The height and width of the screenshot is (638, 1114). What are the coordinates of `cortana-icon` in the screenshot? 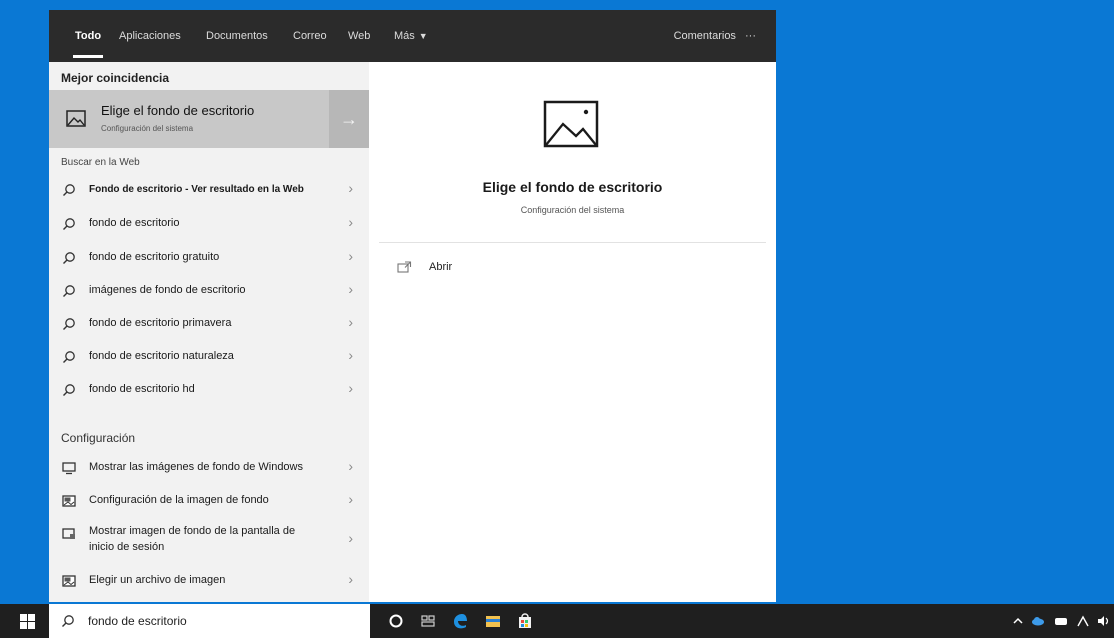 It's located at (396, 621).